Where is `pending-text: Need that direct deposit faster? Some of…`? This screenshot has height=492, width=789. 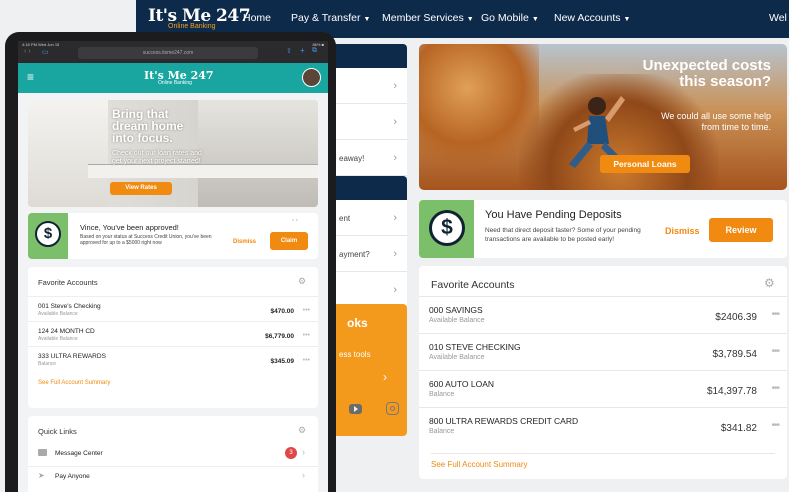
pending-text: Need that direct deposit faster? Some of… is located at coordinates (563, 235).